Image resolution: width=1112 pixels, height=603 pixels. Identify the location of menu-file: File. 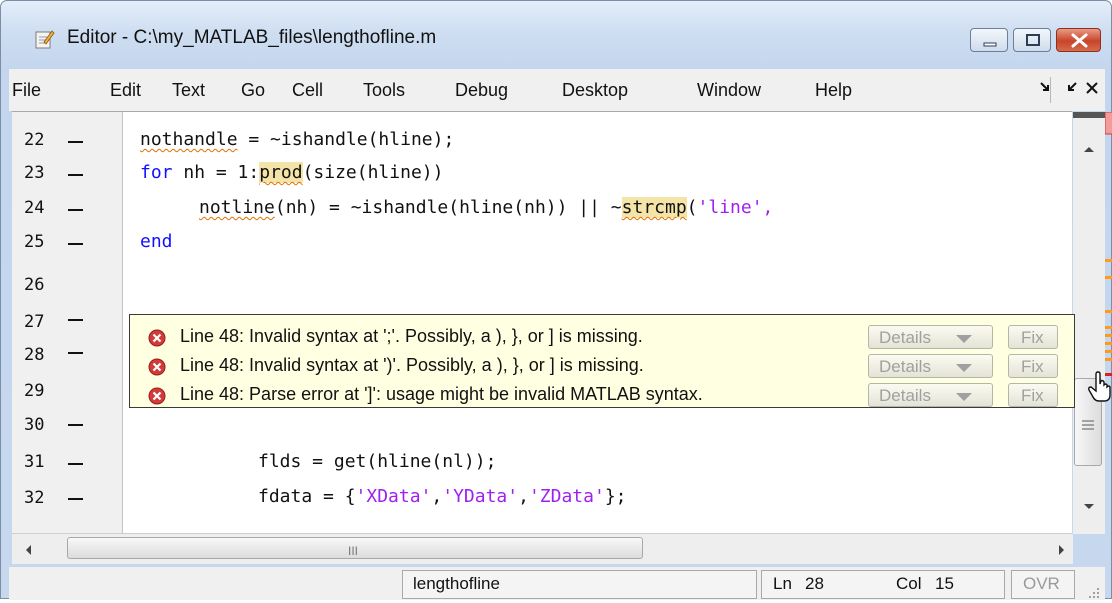
(26, 90).